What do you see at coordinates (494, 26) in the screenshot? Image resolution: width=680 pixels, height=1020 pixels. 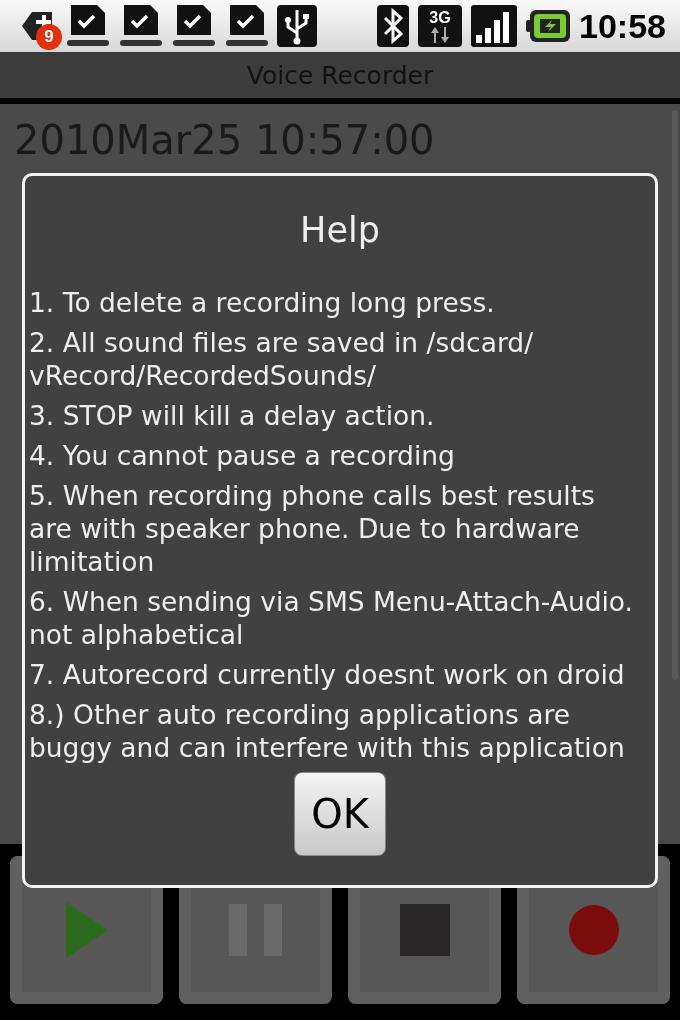 I see `signal-icon` at bounding box center [494, 26].